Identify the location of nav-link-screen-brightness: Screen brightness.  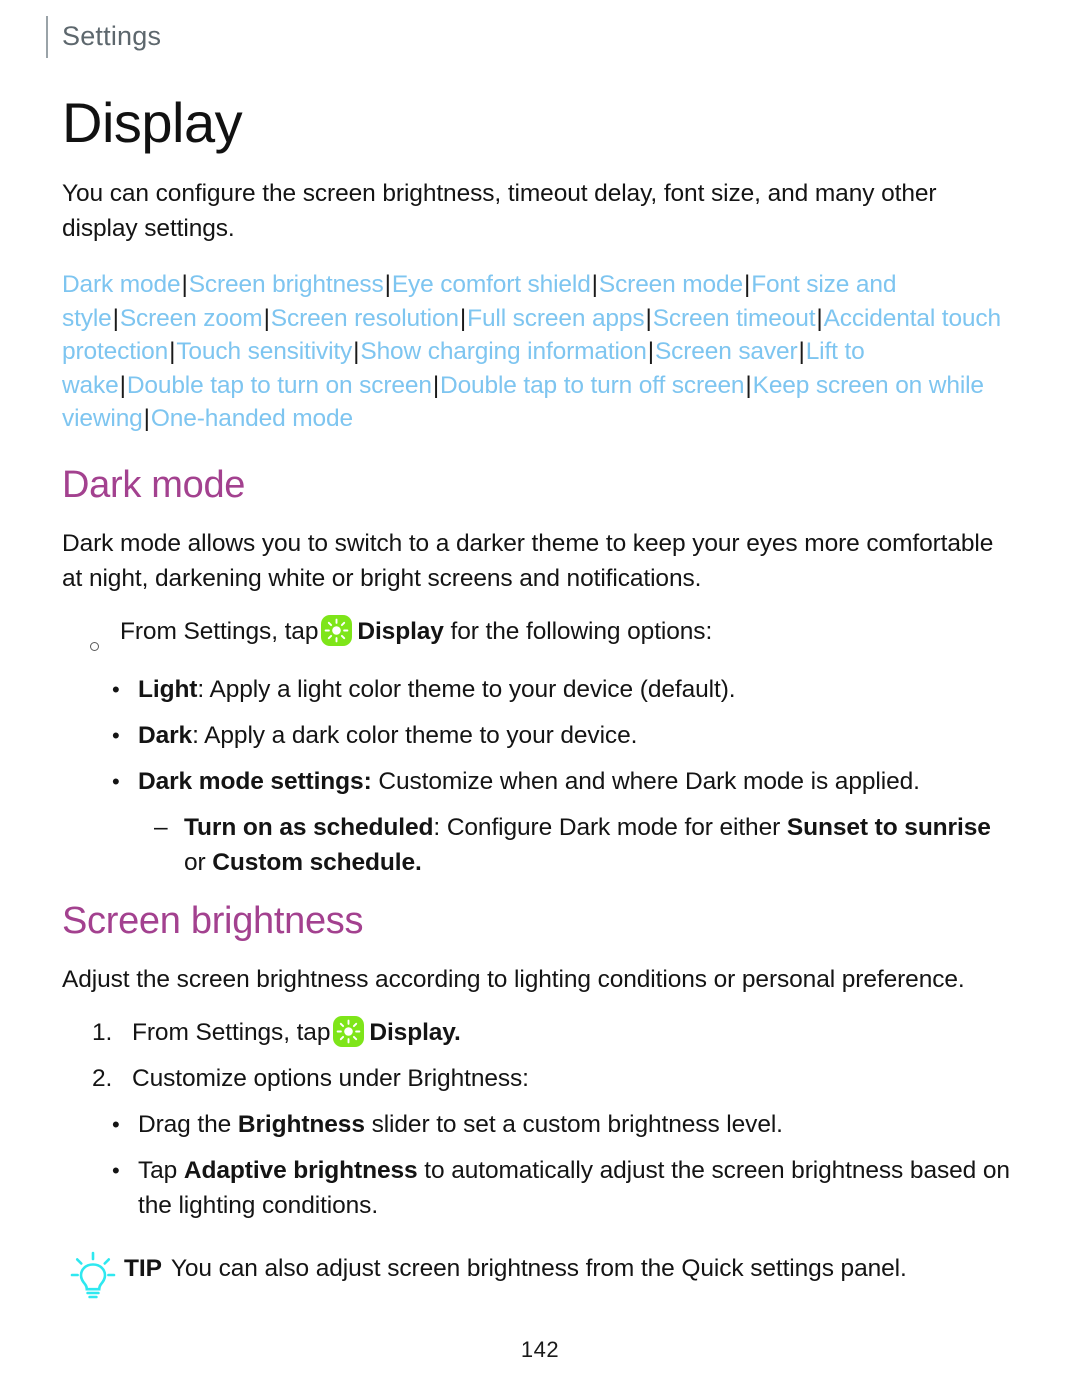
(286, 284).